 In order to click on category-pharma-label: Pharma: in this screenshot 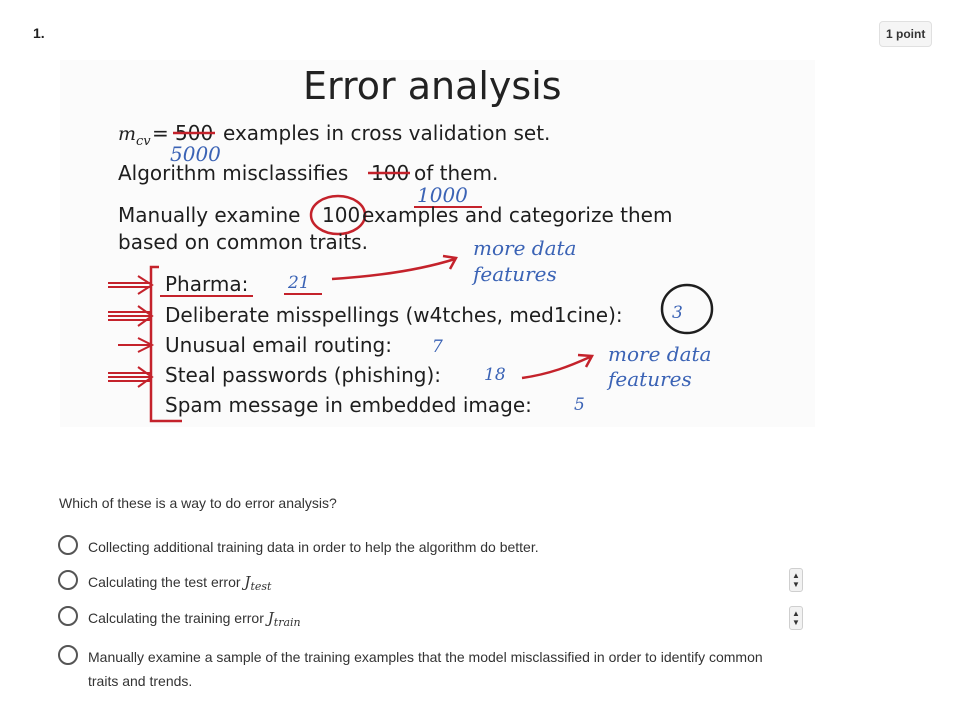, I will do `click(206, 284)`.